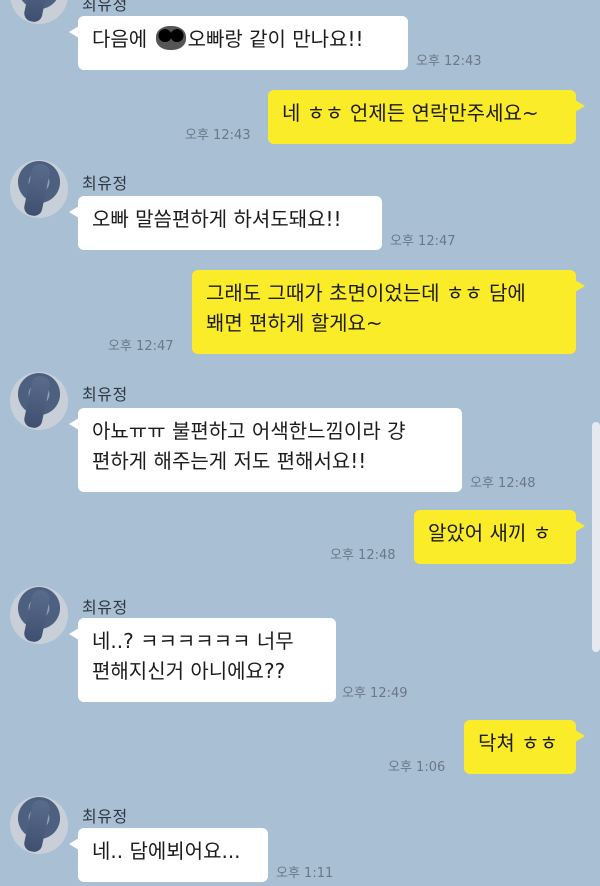 Image resolution: width=600 pixels, height=886 pixels. What do you see at coordinates (229, 461) in the screenshot?
I see `message-text-line: 편하게 해주는게 저도 편해서요!!` at bounding box center [229, 461].